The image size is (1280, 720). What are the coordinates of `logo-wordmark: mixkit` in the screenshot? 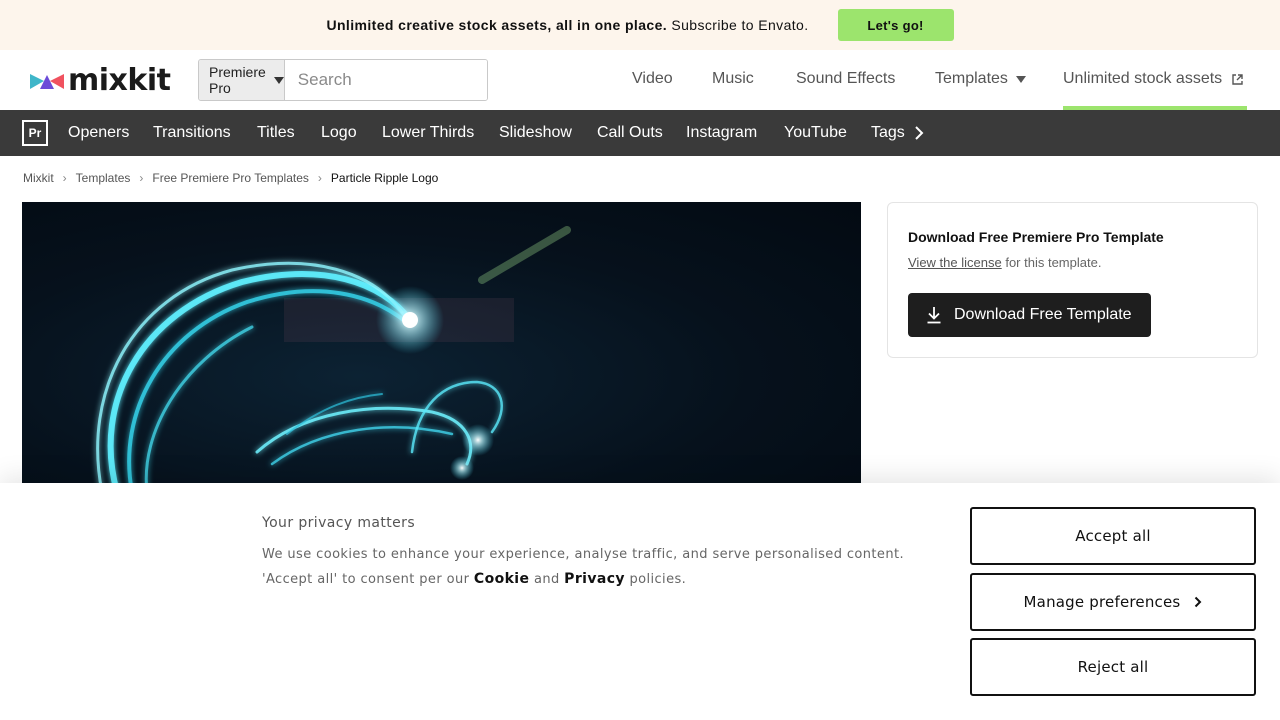 It's located at (119, 80).